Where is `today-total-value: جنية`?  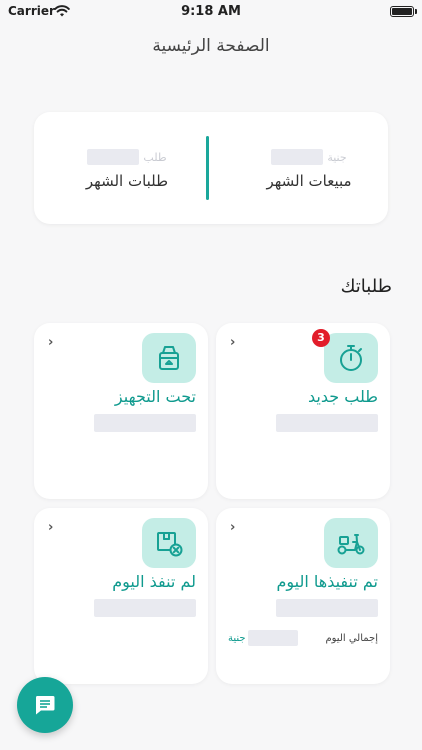 today-total-value: جنية is located at coordinates (263, 638).